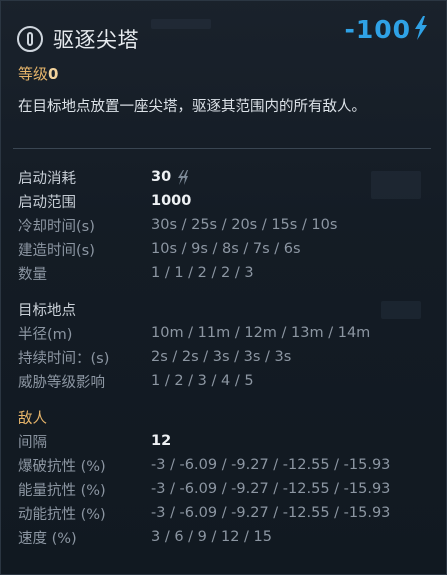 This screenshot has height=575, width=447. Describe the element at coordinates (221, 357) in the screenshot. I see `duration-value: 2s / 2s / 3s / 3s / 3s` at that location.